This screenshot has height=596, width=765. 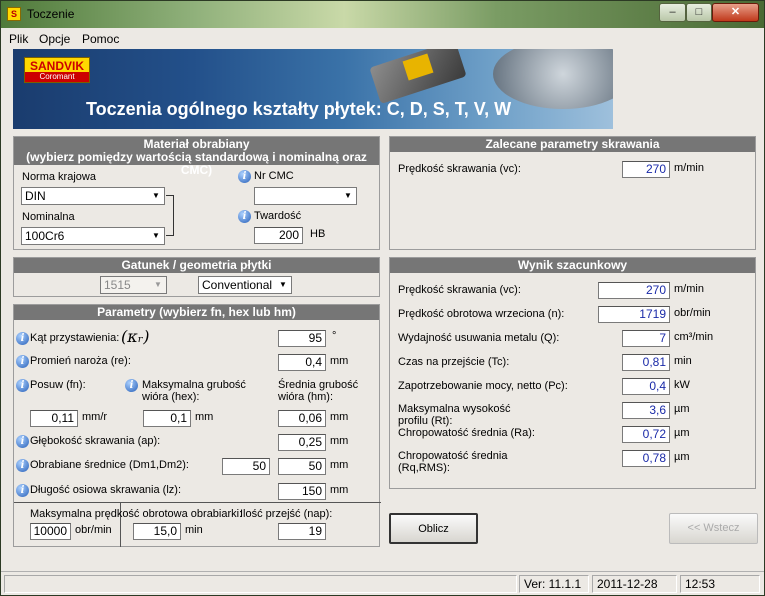 What do you see at coordinates (136, 514) in the screenshot?
I see `maxrpm-label: Maksymalna prędkość obrotowa obrabiarki:` at bounding box center [136, 514].